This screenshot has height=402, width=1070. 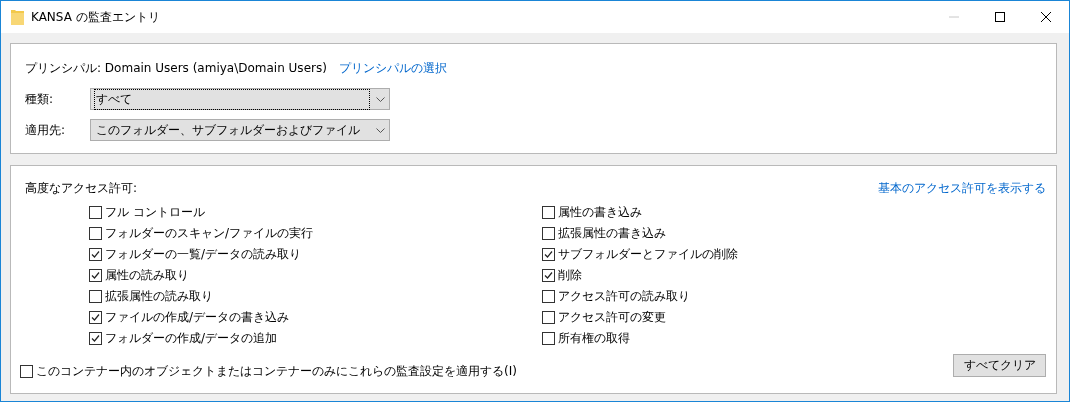 What do you see at coordinates (648, 254) in the screenshot?
I see `checkbox-label: サブフォルダーとファイルの削除` at bounding box center [648, 254].